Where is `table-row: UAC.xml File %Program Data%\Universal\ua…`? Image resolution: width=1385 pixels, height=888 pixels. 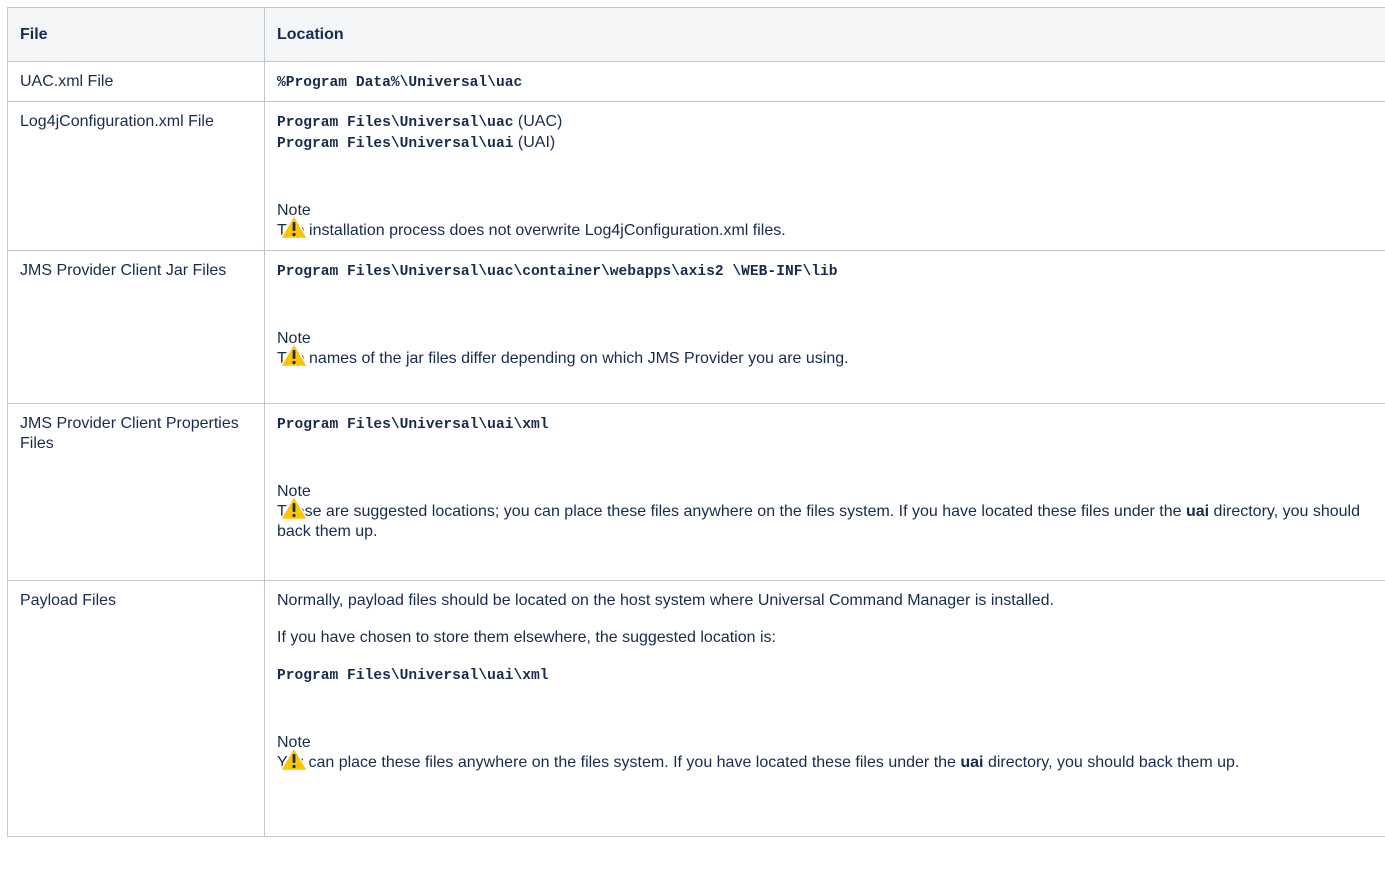 table-row: UAC.xml File %Program Data%\Universal\ua… is located at coordinates (696, 81).